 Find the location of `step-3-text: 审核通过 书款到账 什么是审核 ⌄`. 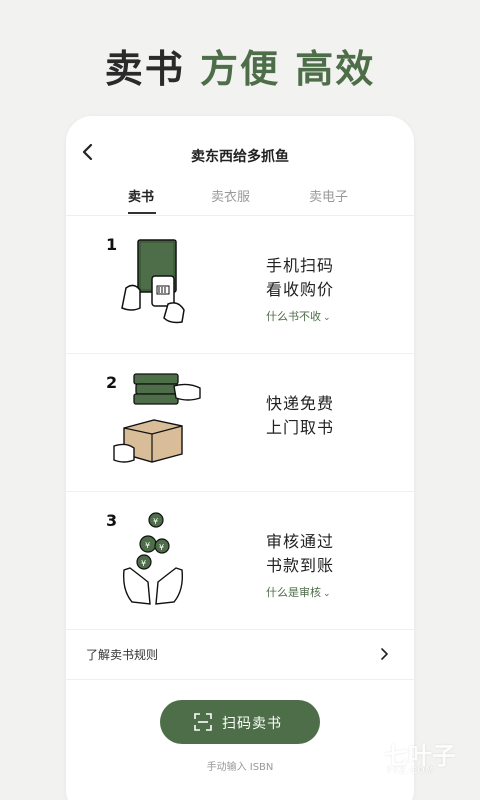

step-3-text: 审核通过 书款到账 什么是审核 ⌄ is located at coordinates (300, 565).